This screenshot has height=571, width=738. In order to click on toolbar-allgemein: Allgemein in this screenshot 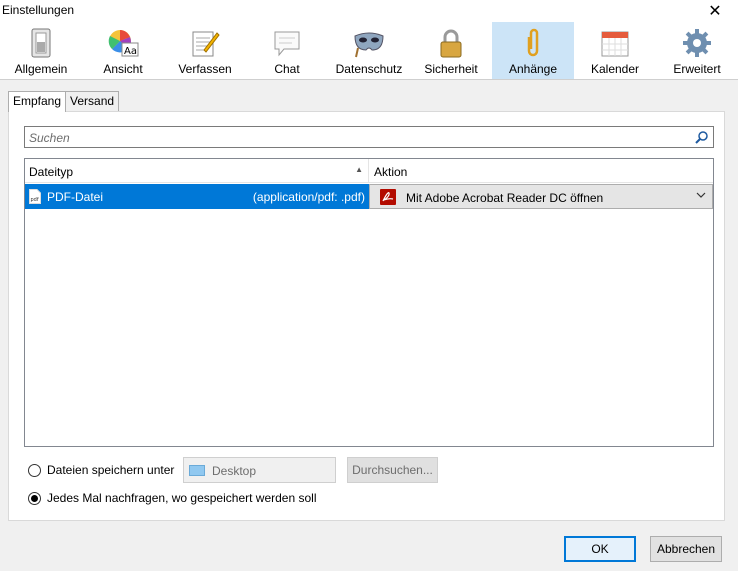, I will do `click(41, 50)`.